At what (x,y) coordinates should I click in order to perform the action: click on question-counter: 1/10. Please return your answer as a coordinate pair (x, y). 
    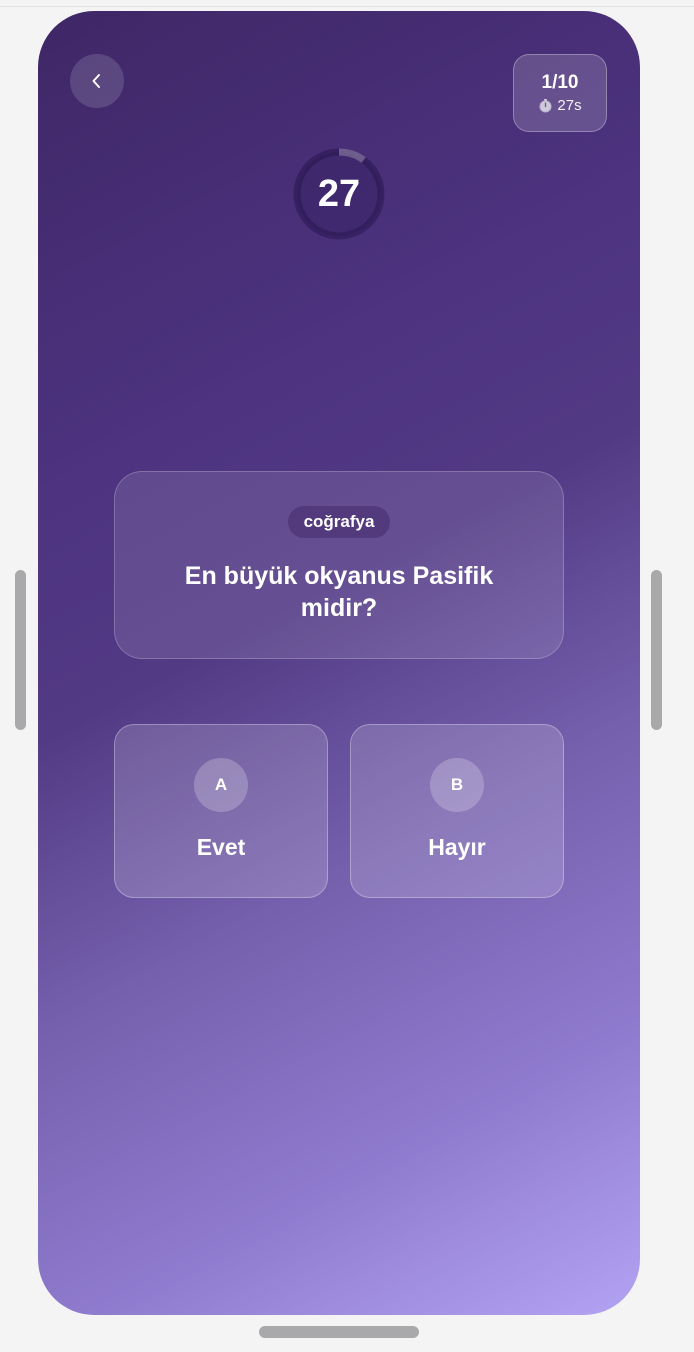
    Looking at the image, I should click on (560, 82).